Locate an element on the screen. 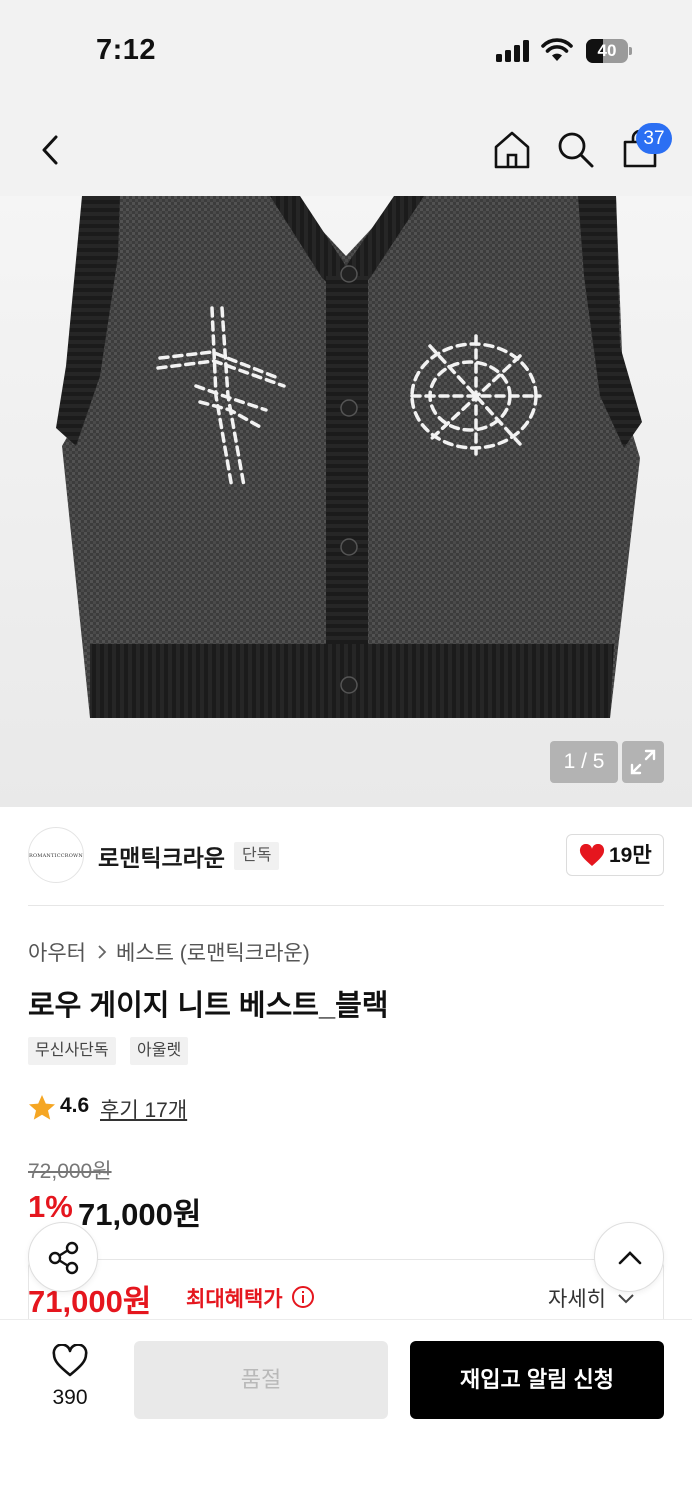 Image resolution: width=692 pixels, height=1500 pixels. chip-outlet: 아울렛 is located at coordinates (159, 1051).